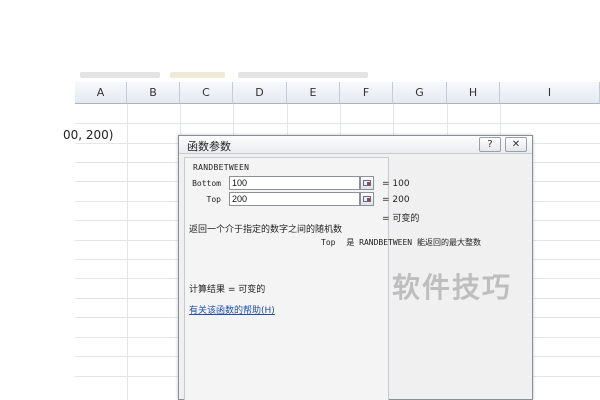  Describe the element at coordinates (313, 93) in the screenshot. I see `column-header-e: E` at that location.